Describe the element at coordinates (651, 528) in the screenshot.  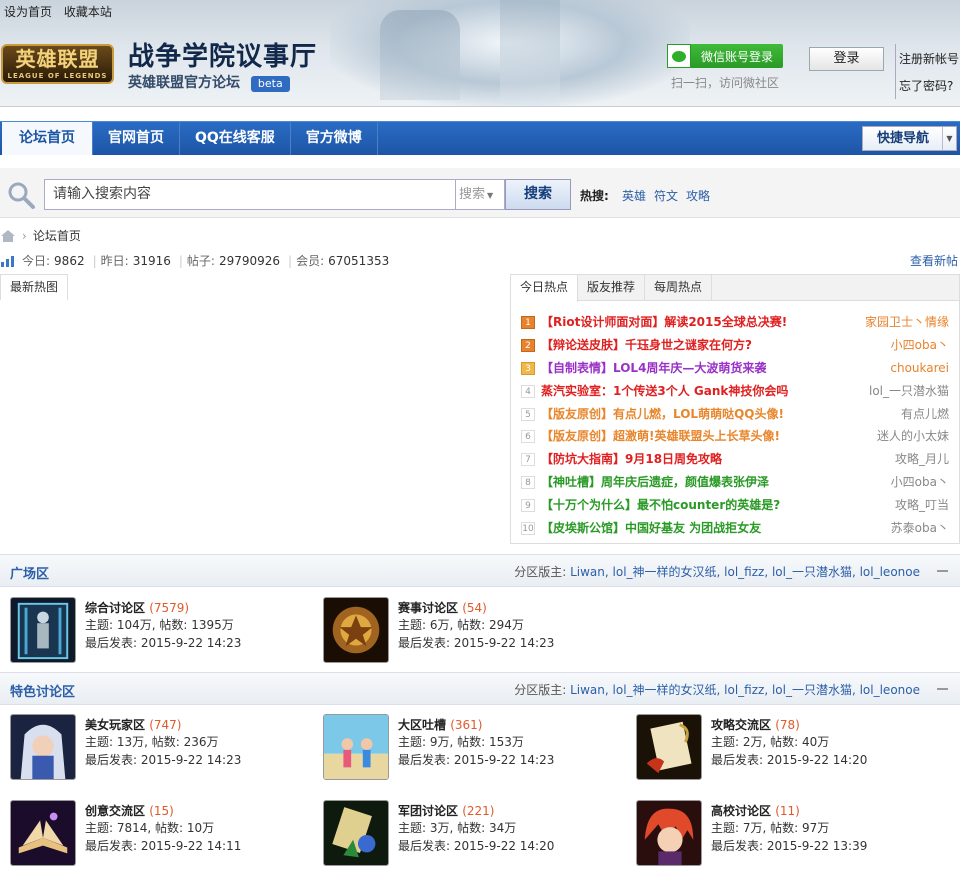
I see `hot-topic-title: 【皮埃斯公馆】中国好基友 为团战拒女友` at that location.